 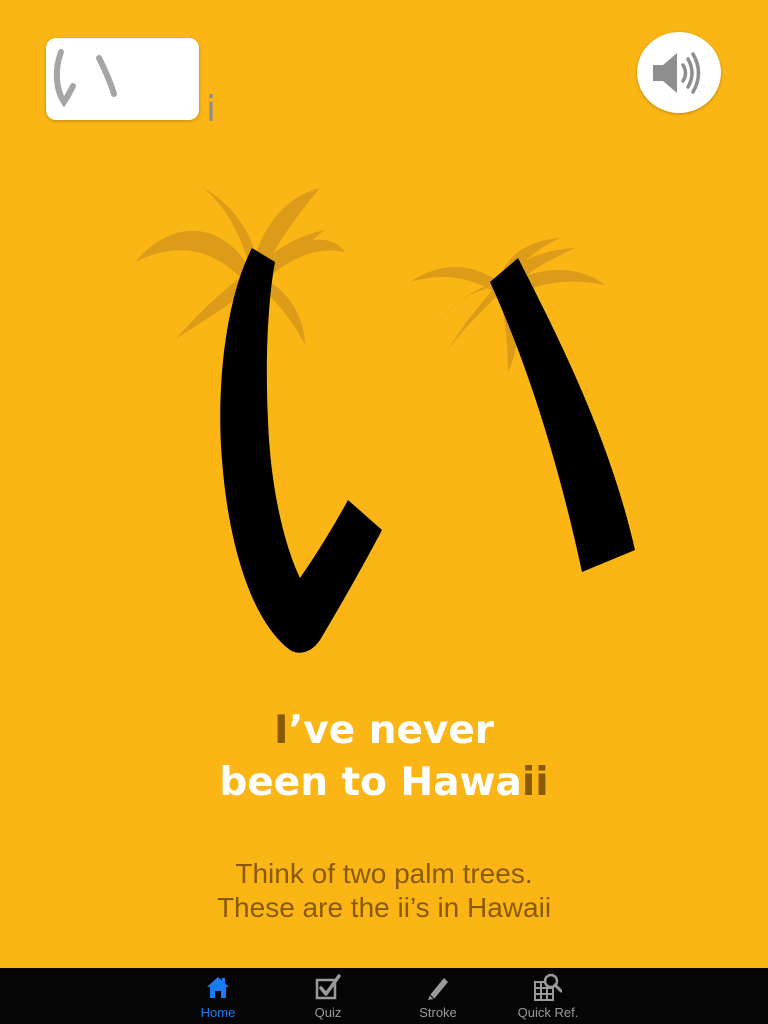 I want to click on mnemonic-text: I’ve never been to Hawaii, so click(x=384, y=757).